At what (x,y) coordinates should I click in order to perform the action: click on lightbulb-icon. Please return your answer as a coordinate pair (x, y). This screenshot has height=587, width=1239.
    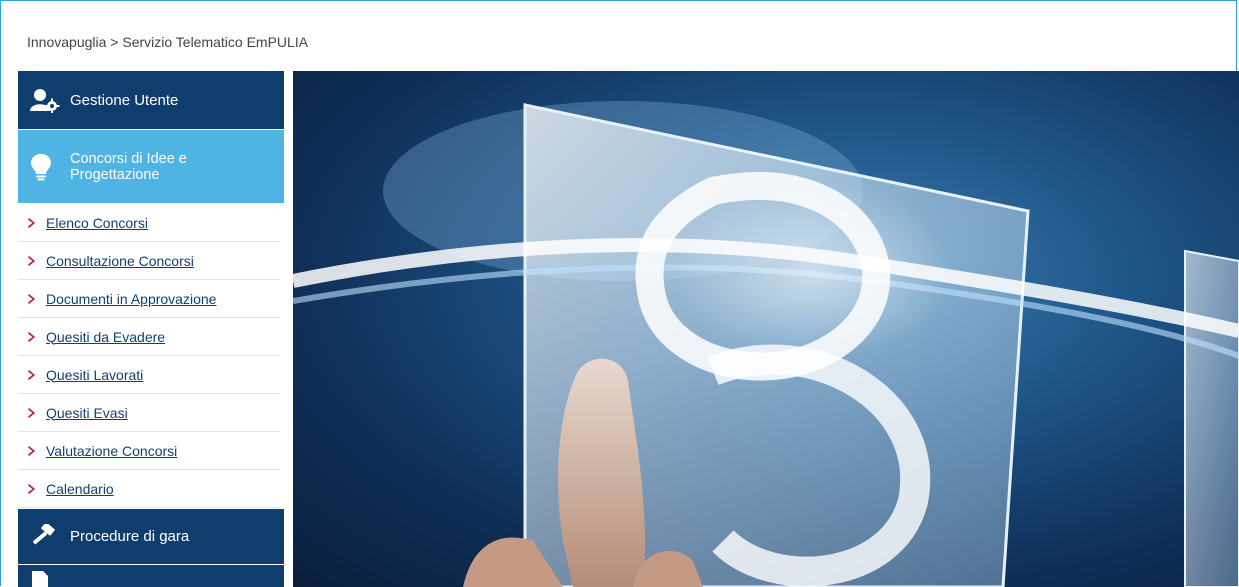
    Looking at the image, I should click on (50, 167).